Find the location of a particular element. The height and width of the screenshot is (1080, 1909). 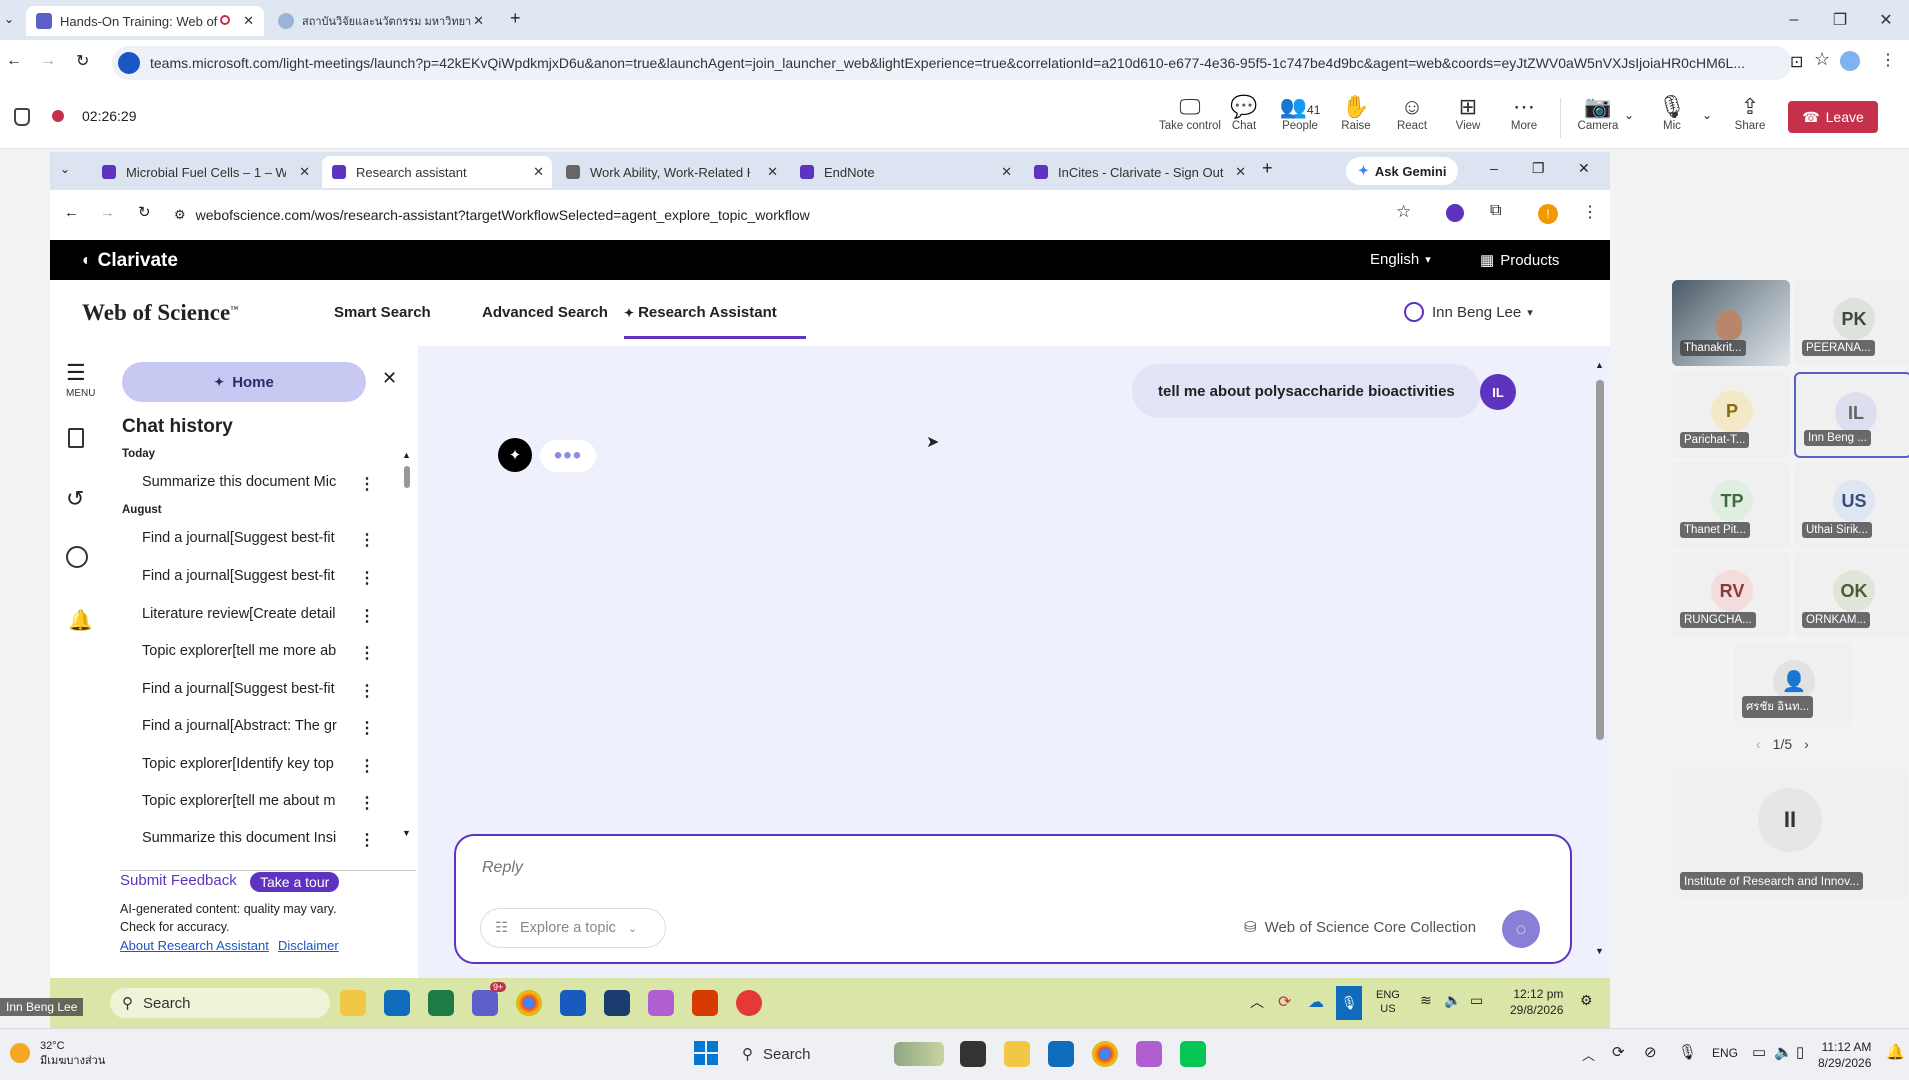

wos-logo: Web of Science™ is located at coordinates (160, 313).